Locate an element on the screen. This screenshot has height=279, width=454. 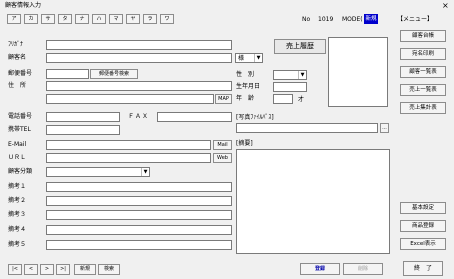
email-input is located at coordinates (128, 145).